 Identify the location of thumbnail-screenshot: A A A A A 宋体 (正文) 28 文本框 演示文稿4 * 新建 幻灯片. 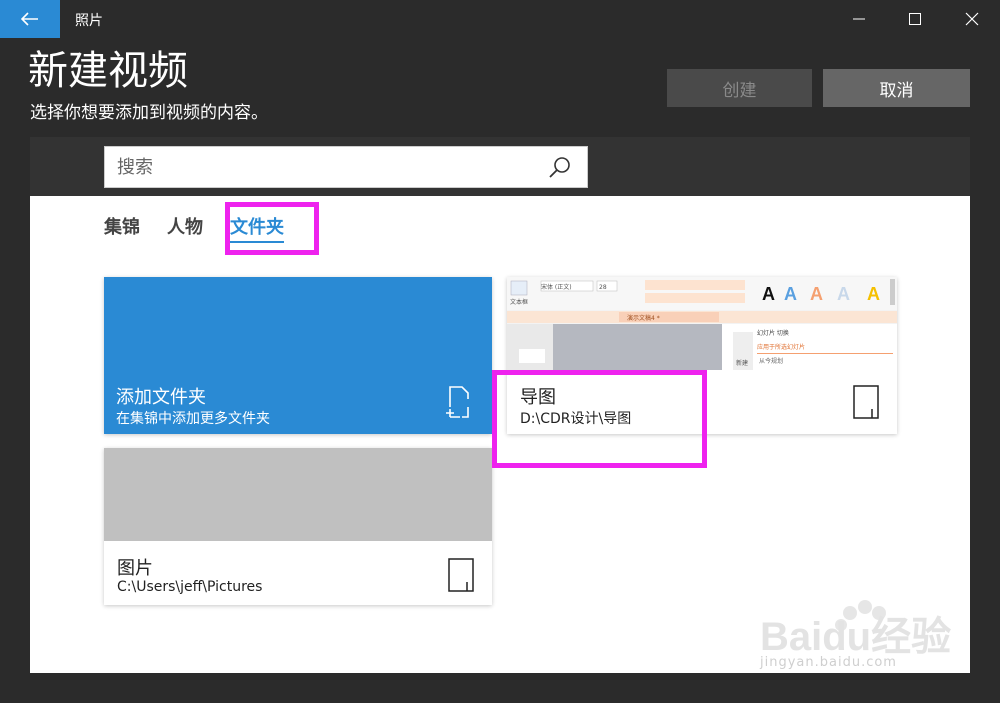
(702, 323).